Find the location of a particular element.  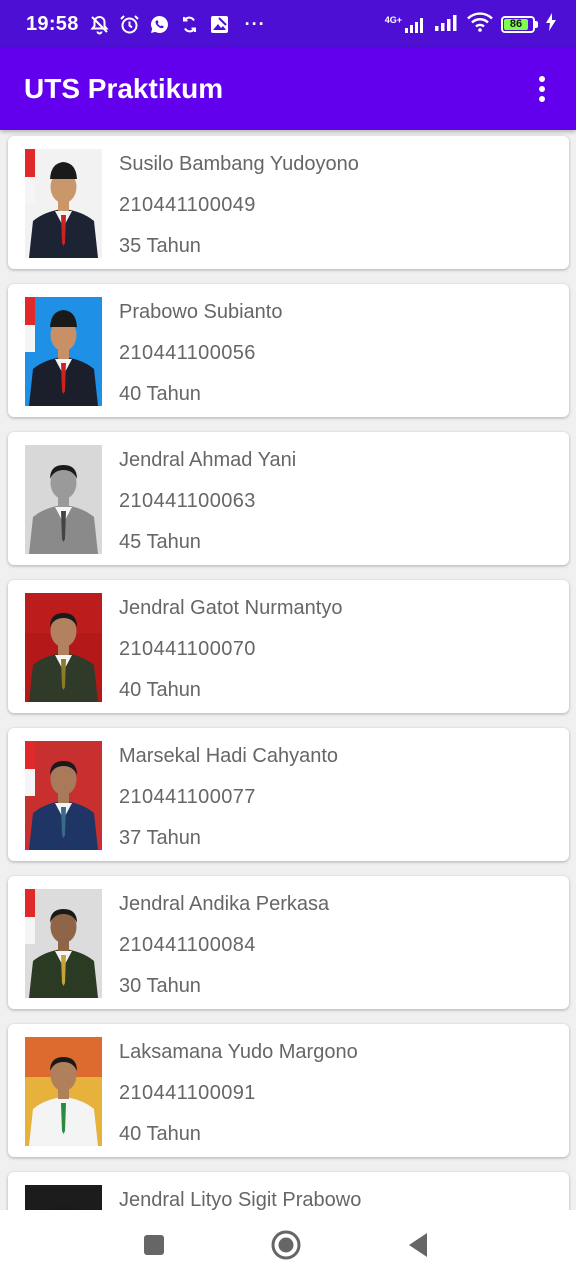

person-nim: 210441100091 is located at coordinates (187, 1093).